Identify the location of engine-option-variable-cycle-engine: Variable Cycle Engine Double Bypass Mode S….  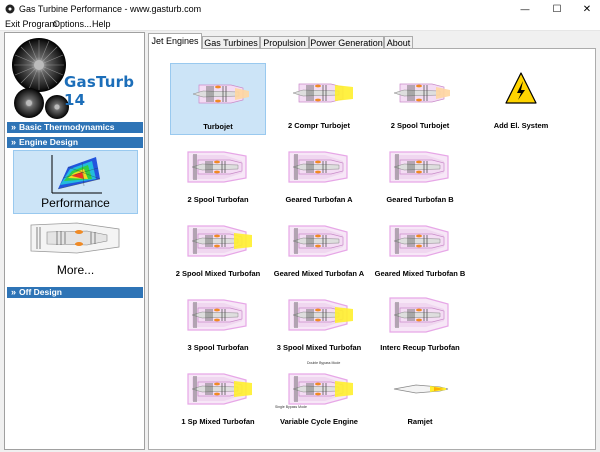
(319, 395).